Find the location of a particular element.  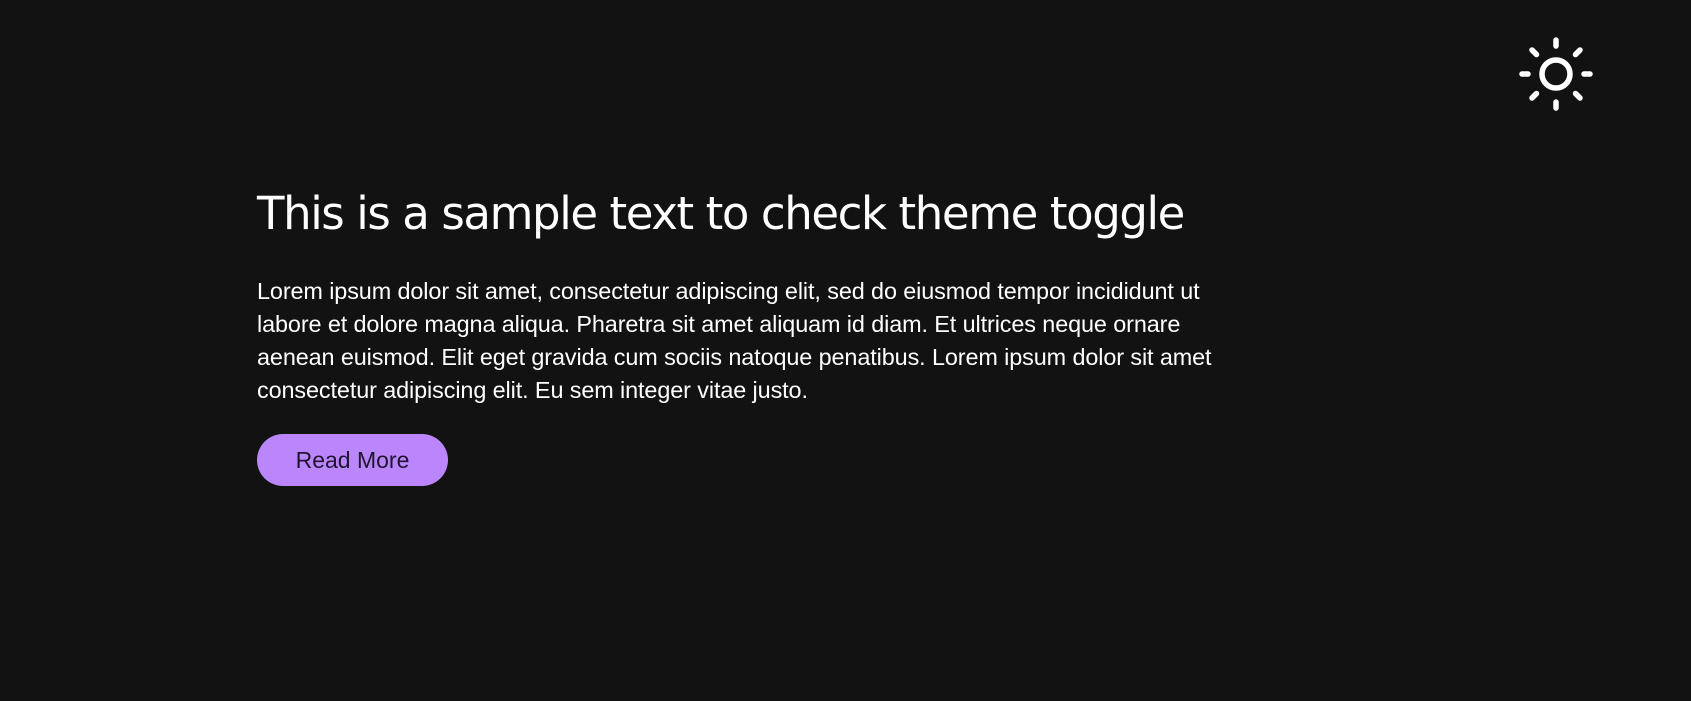

read-more-button: Read More is located at coordinates (352, 460).